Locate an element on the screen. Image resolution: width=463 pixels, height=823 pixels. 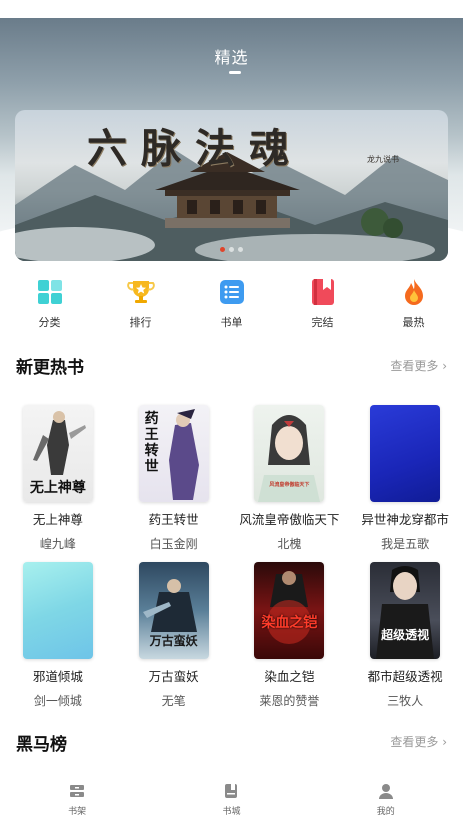
cover-title: 药王转世 is located at coordinates (151, 443).